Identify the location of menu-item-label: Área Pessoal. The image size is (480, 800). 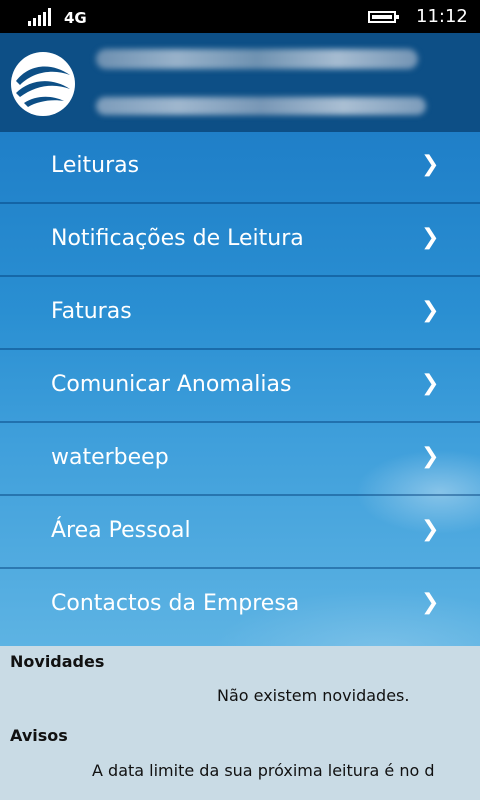
(121, 530).